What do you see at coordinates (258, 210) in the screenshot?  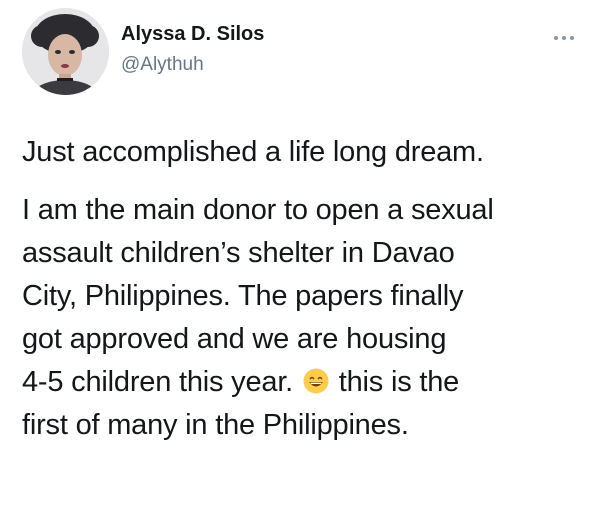 I see `tweet-text-line: I am the main donor to open a sexual` at bounding box center [258, 210].